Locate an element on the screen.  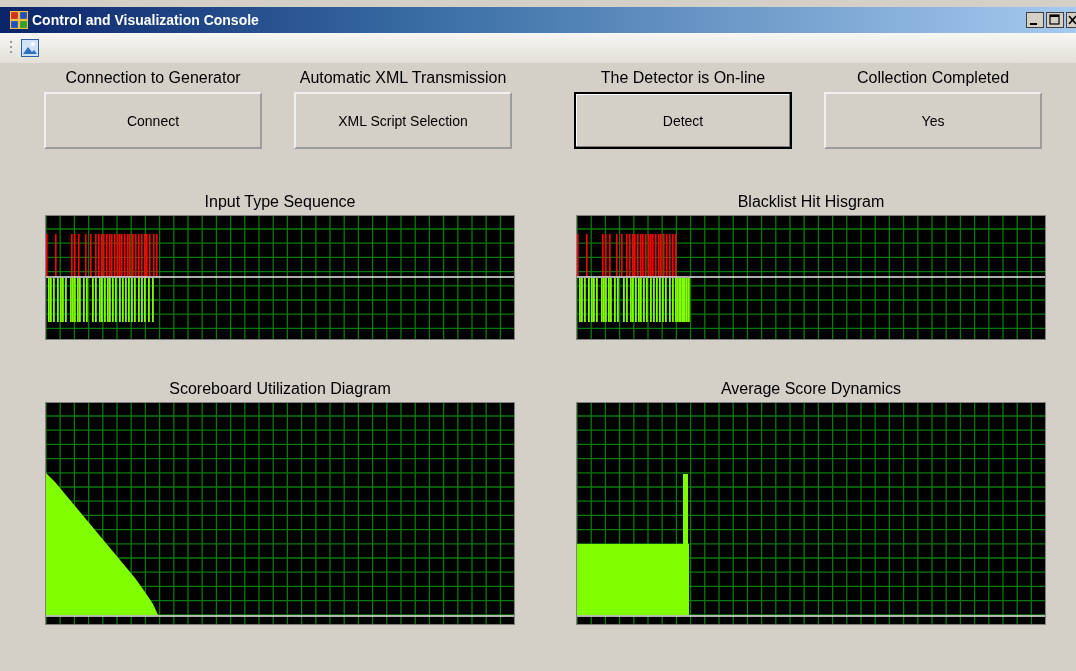
chart-title: Input Type Sequence is located at coordinates (280, 202).